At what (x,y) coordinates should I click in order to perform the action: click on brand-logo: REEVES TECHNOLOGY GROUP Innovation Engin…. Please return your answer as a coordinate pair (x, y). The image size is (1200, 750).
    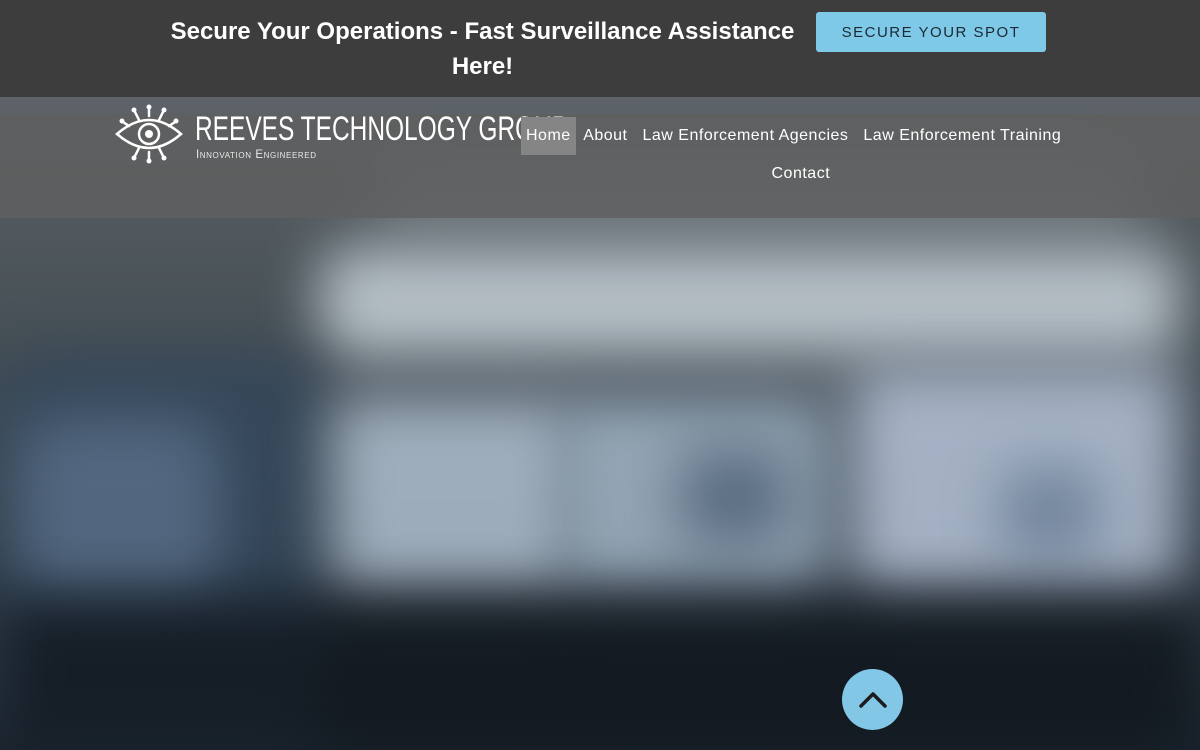
    Looking at the image, I should click on (340, 134).